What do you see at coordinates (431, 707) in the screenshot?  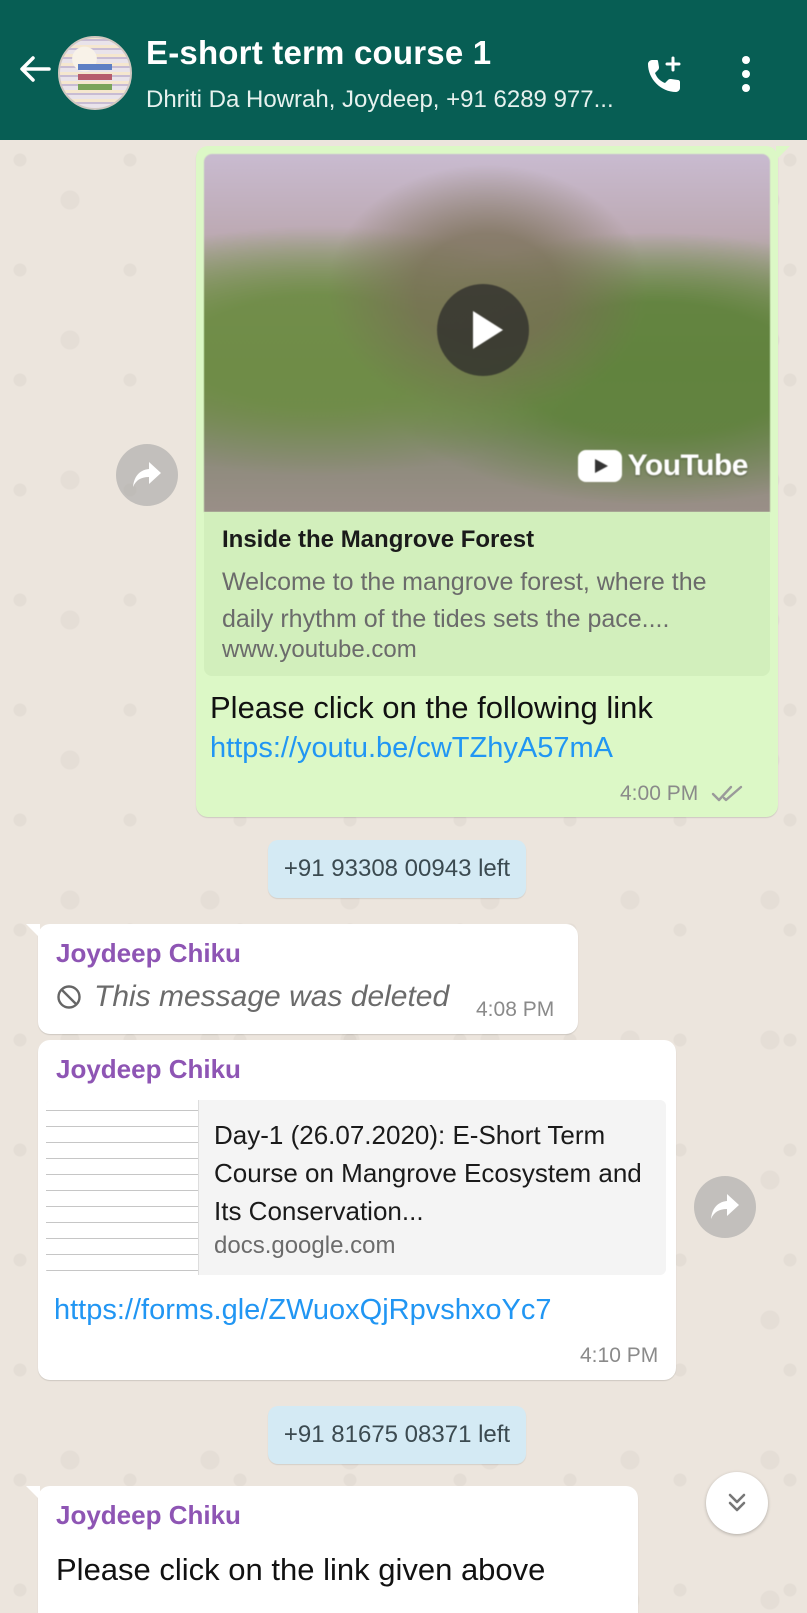 I see `message-text: Please click on the following link` at bounding box center [431, 707].